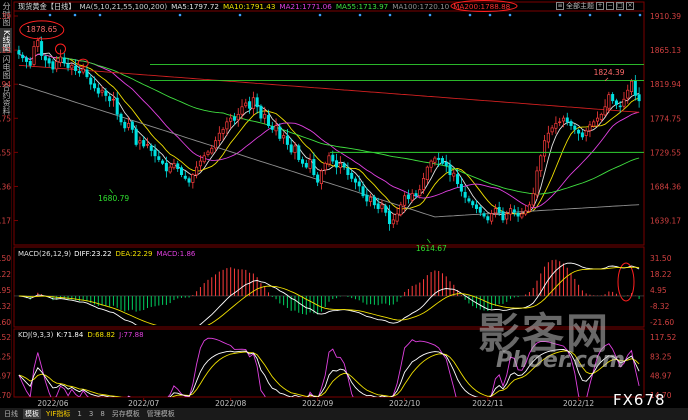 This screenshot has height=420, width=688. What do you see at coordinates (175, 254) in the screenshot?
I see `macd-value: MACD:1.86` at bounding box center [175, 254].